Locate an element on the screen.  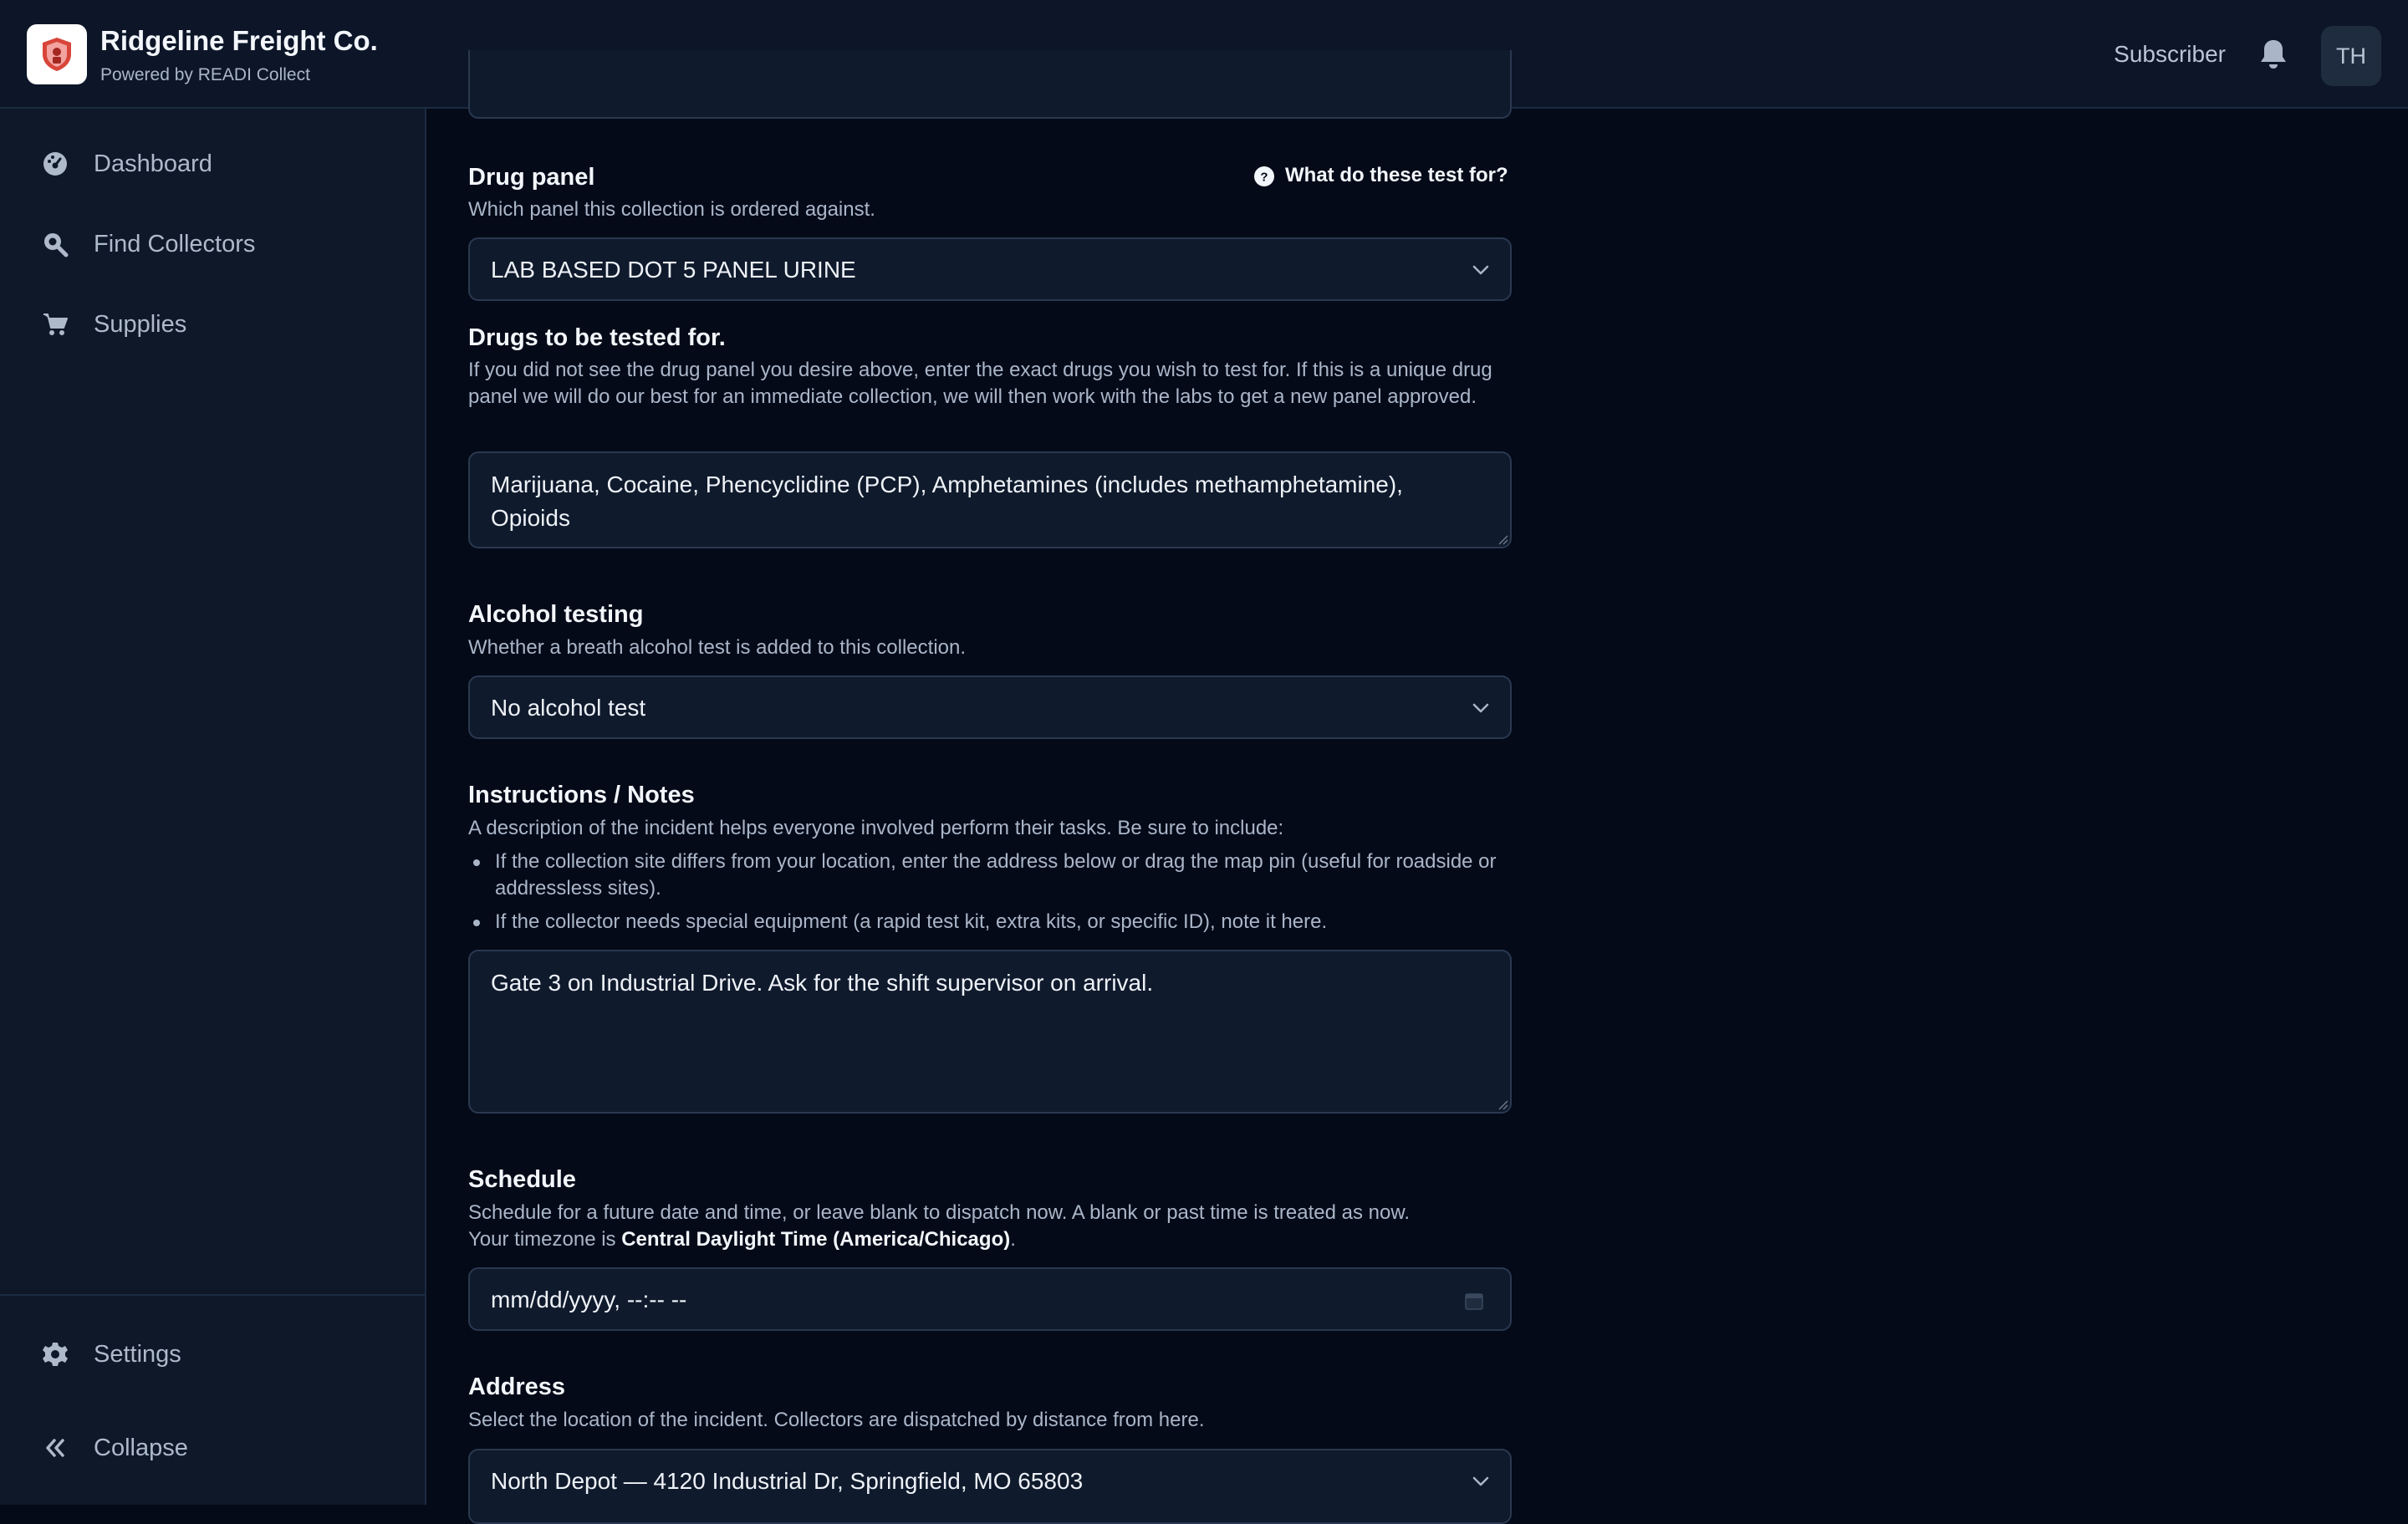
timezone-value: Central Daylight Time (America/Chicago) is located at coordinates (816, 1239).